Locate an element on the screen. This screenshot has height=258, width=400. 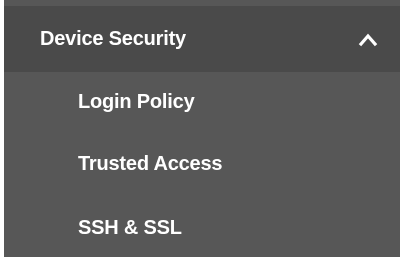
chevron-up-icon-svg is located at coordinates (368, 40).